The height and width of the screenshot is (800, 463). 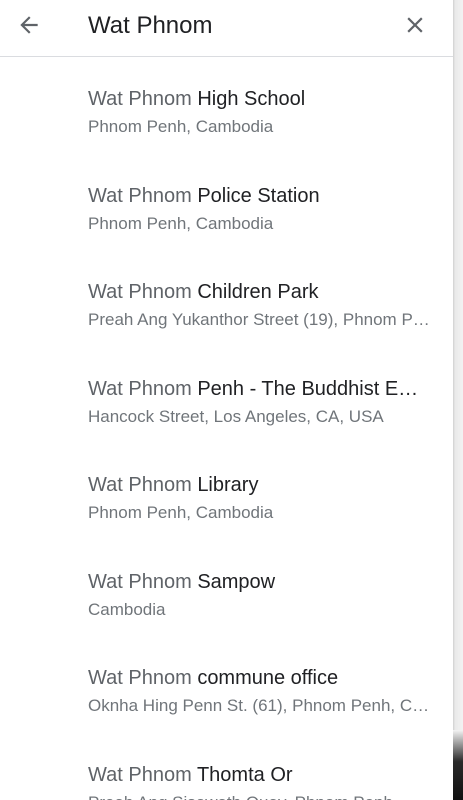 I want to click on result-title: Wat Phnom commune office, so click(x=259, y=678).